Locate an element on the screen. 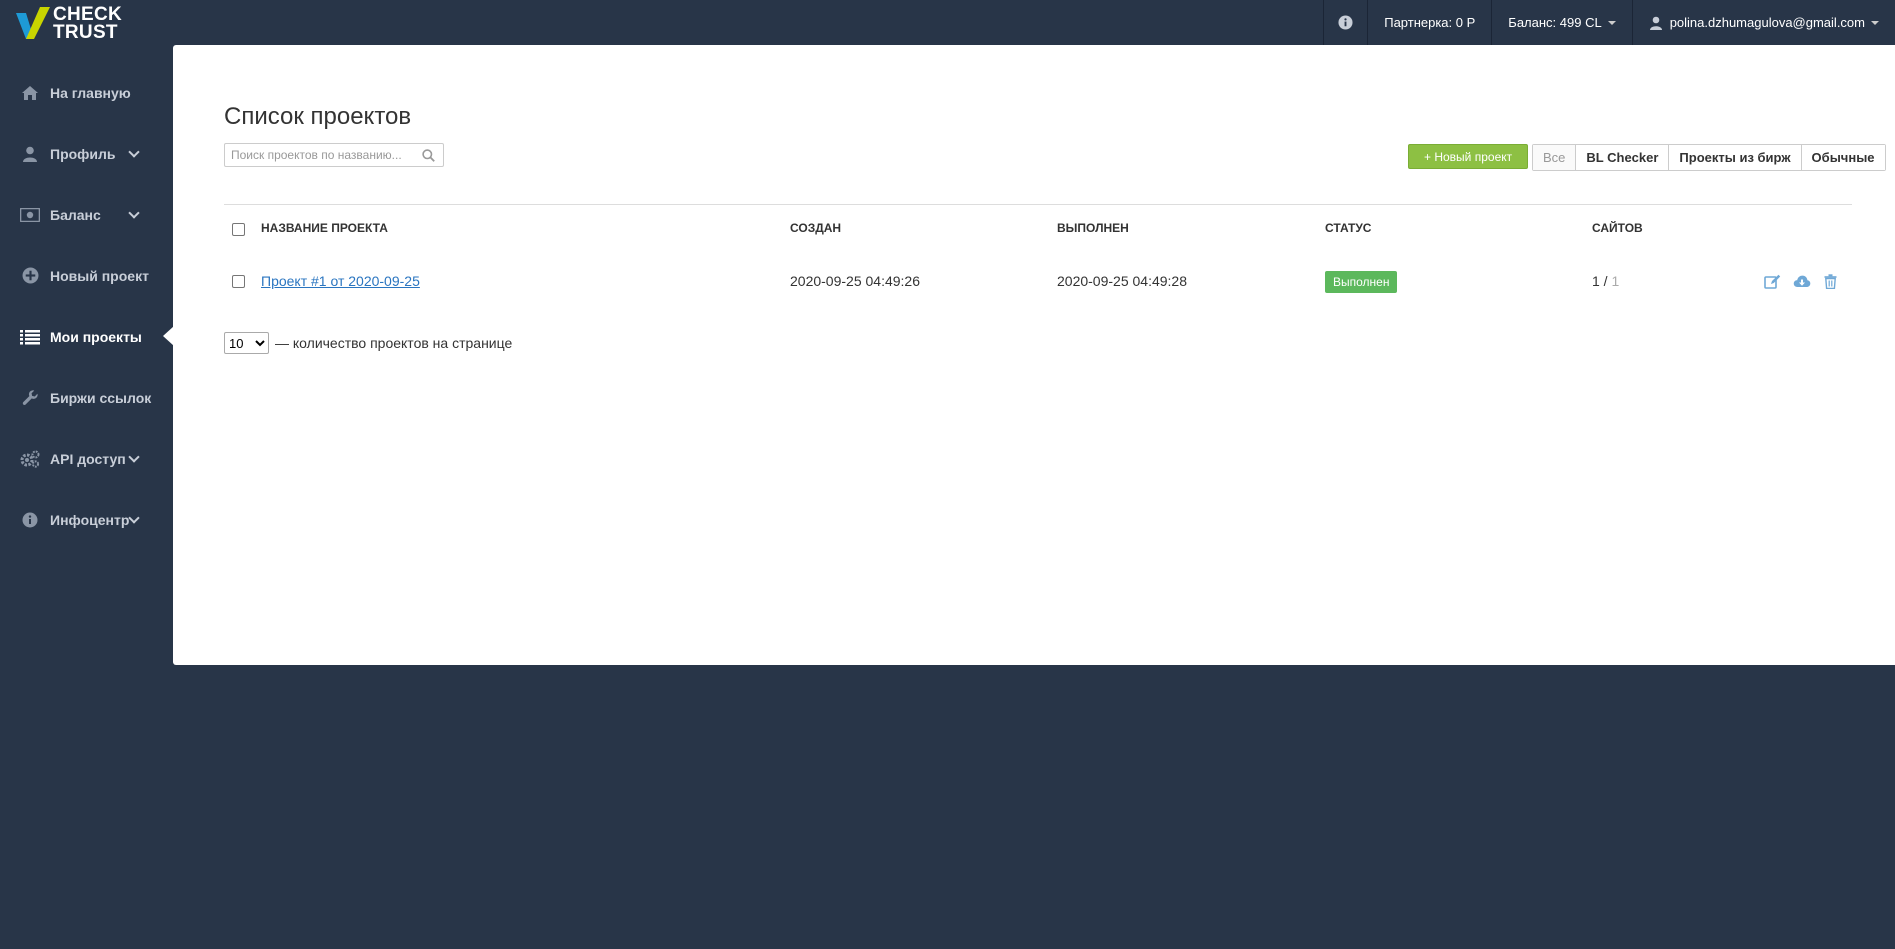 The image size is (1895, 949). sidebar-item-my-projects: Мои проекты is located at coordinates (87, 336).